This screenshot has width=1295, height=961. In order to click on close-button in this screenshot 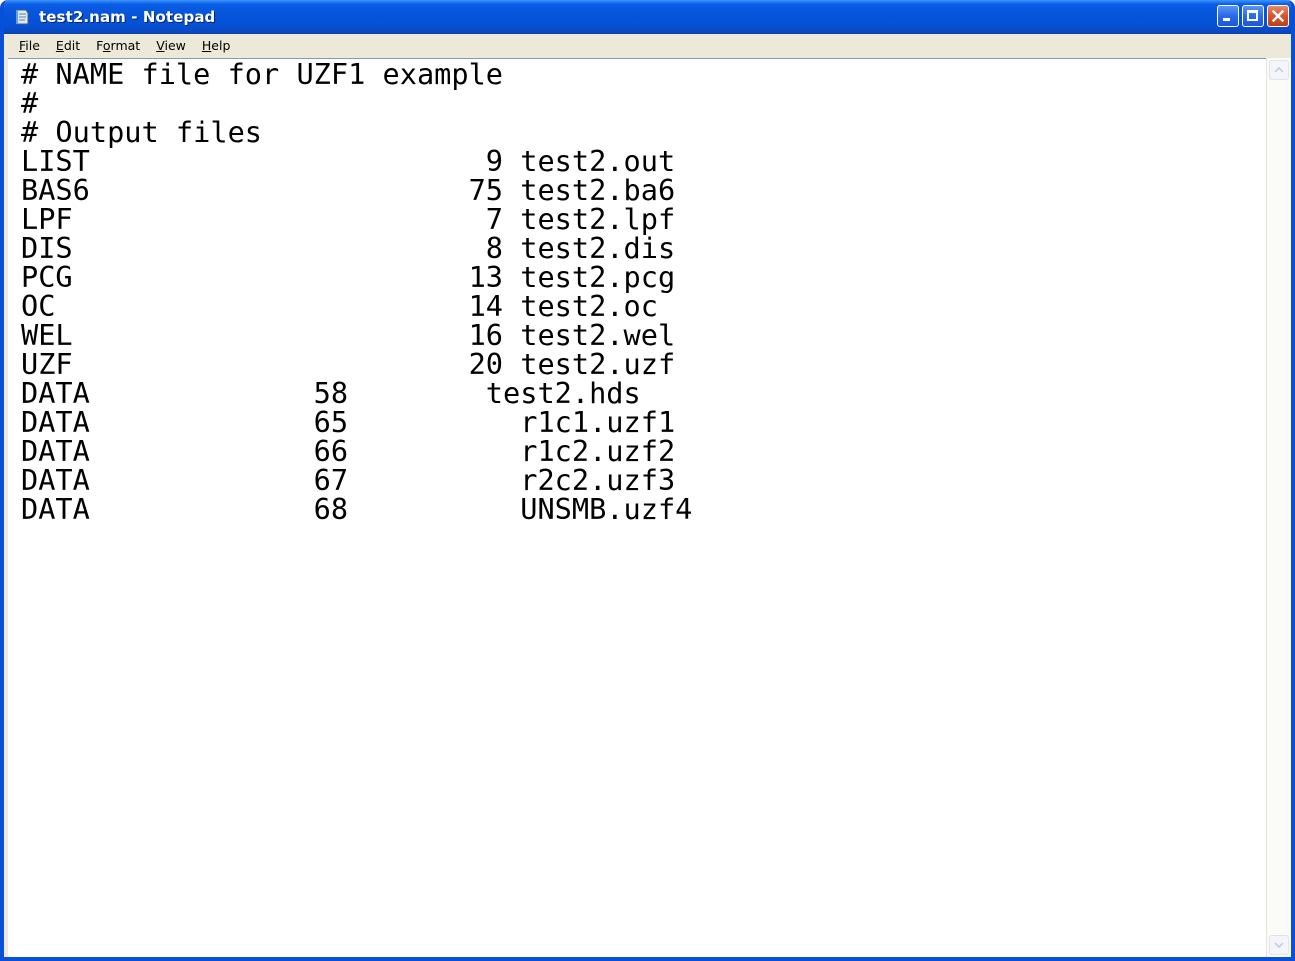, I will do `click(1278, 16)`.